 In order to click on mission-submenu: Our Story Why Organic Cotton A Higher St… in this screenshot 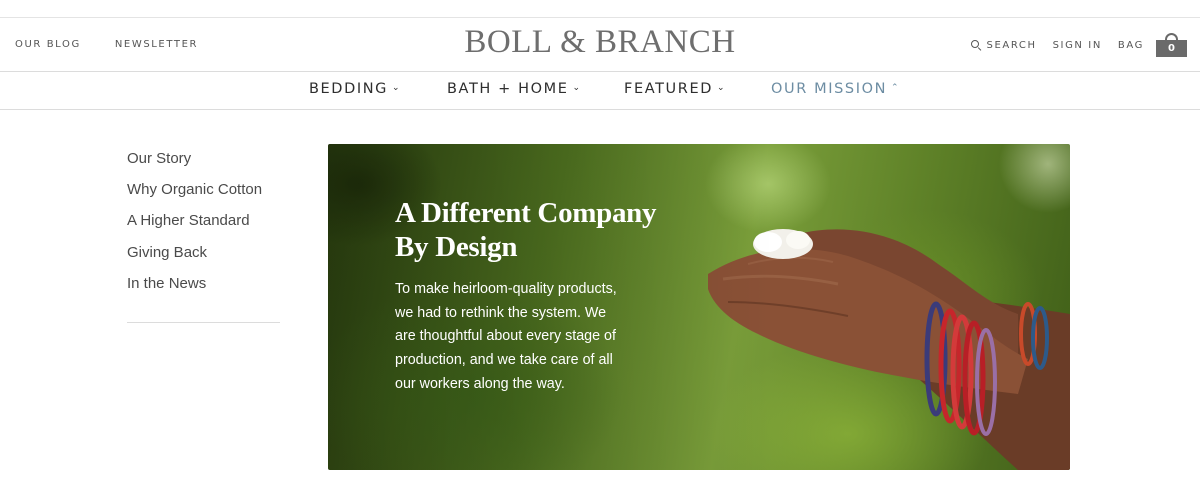, I will do `click(203, 236)`.